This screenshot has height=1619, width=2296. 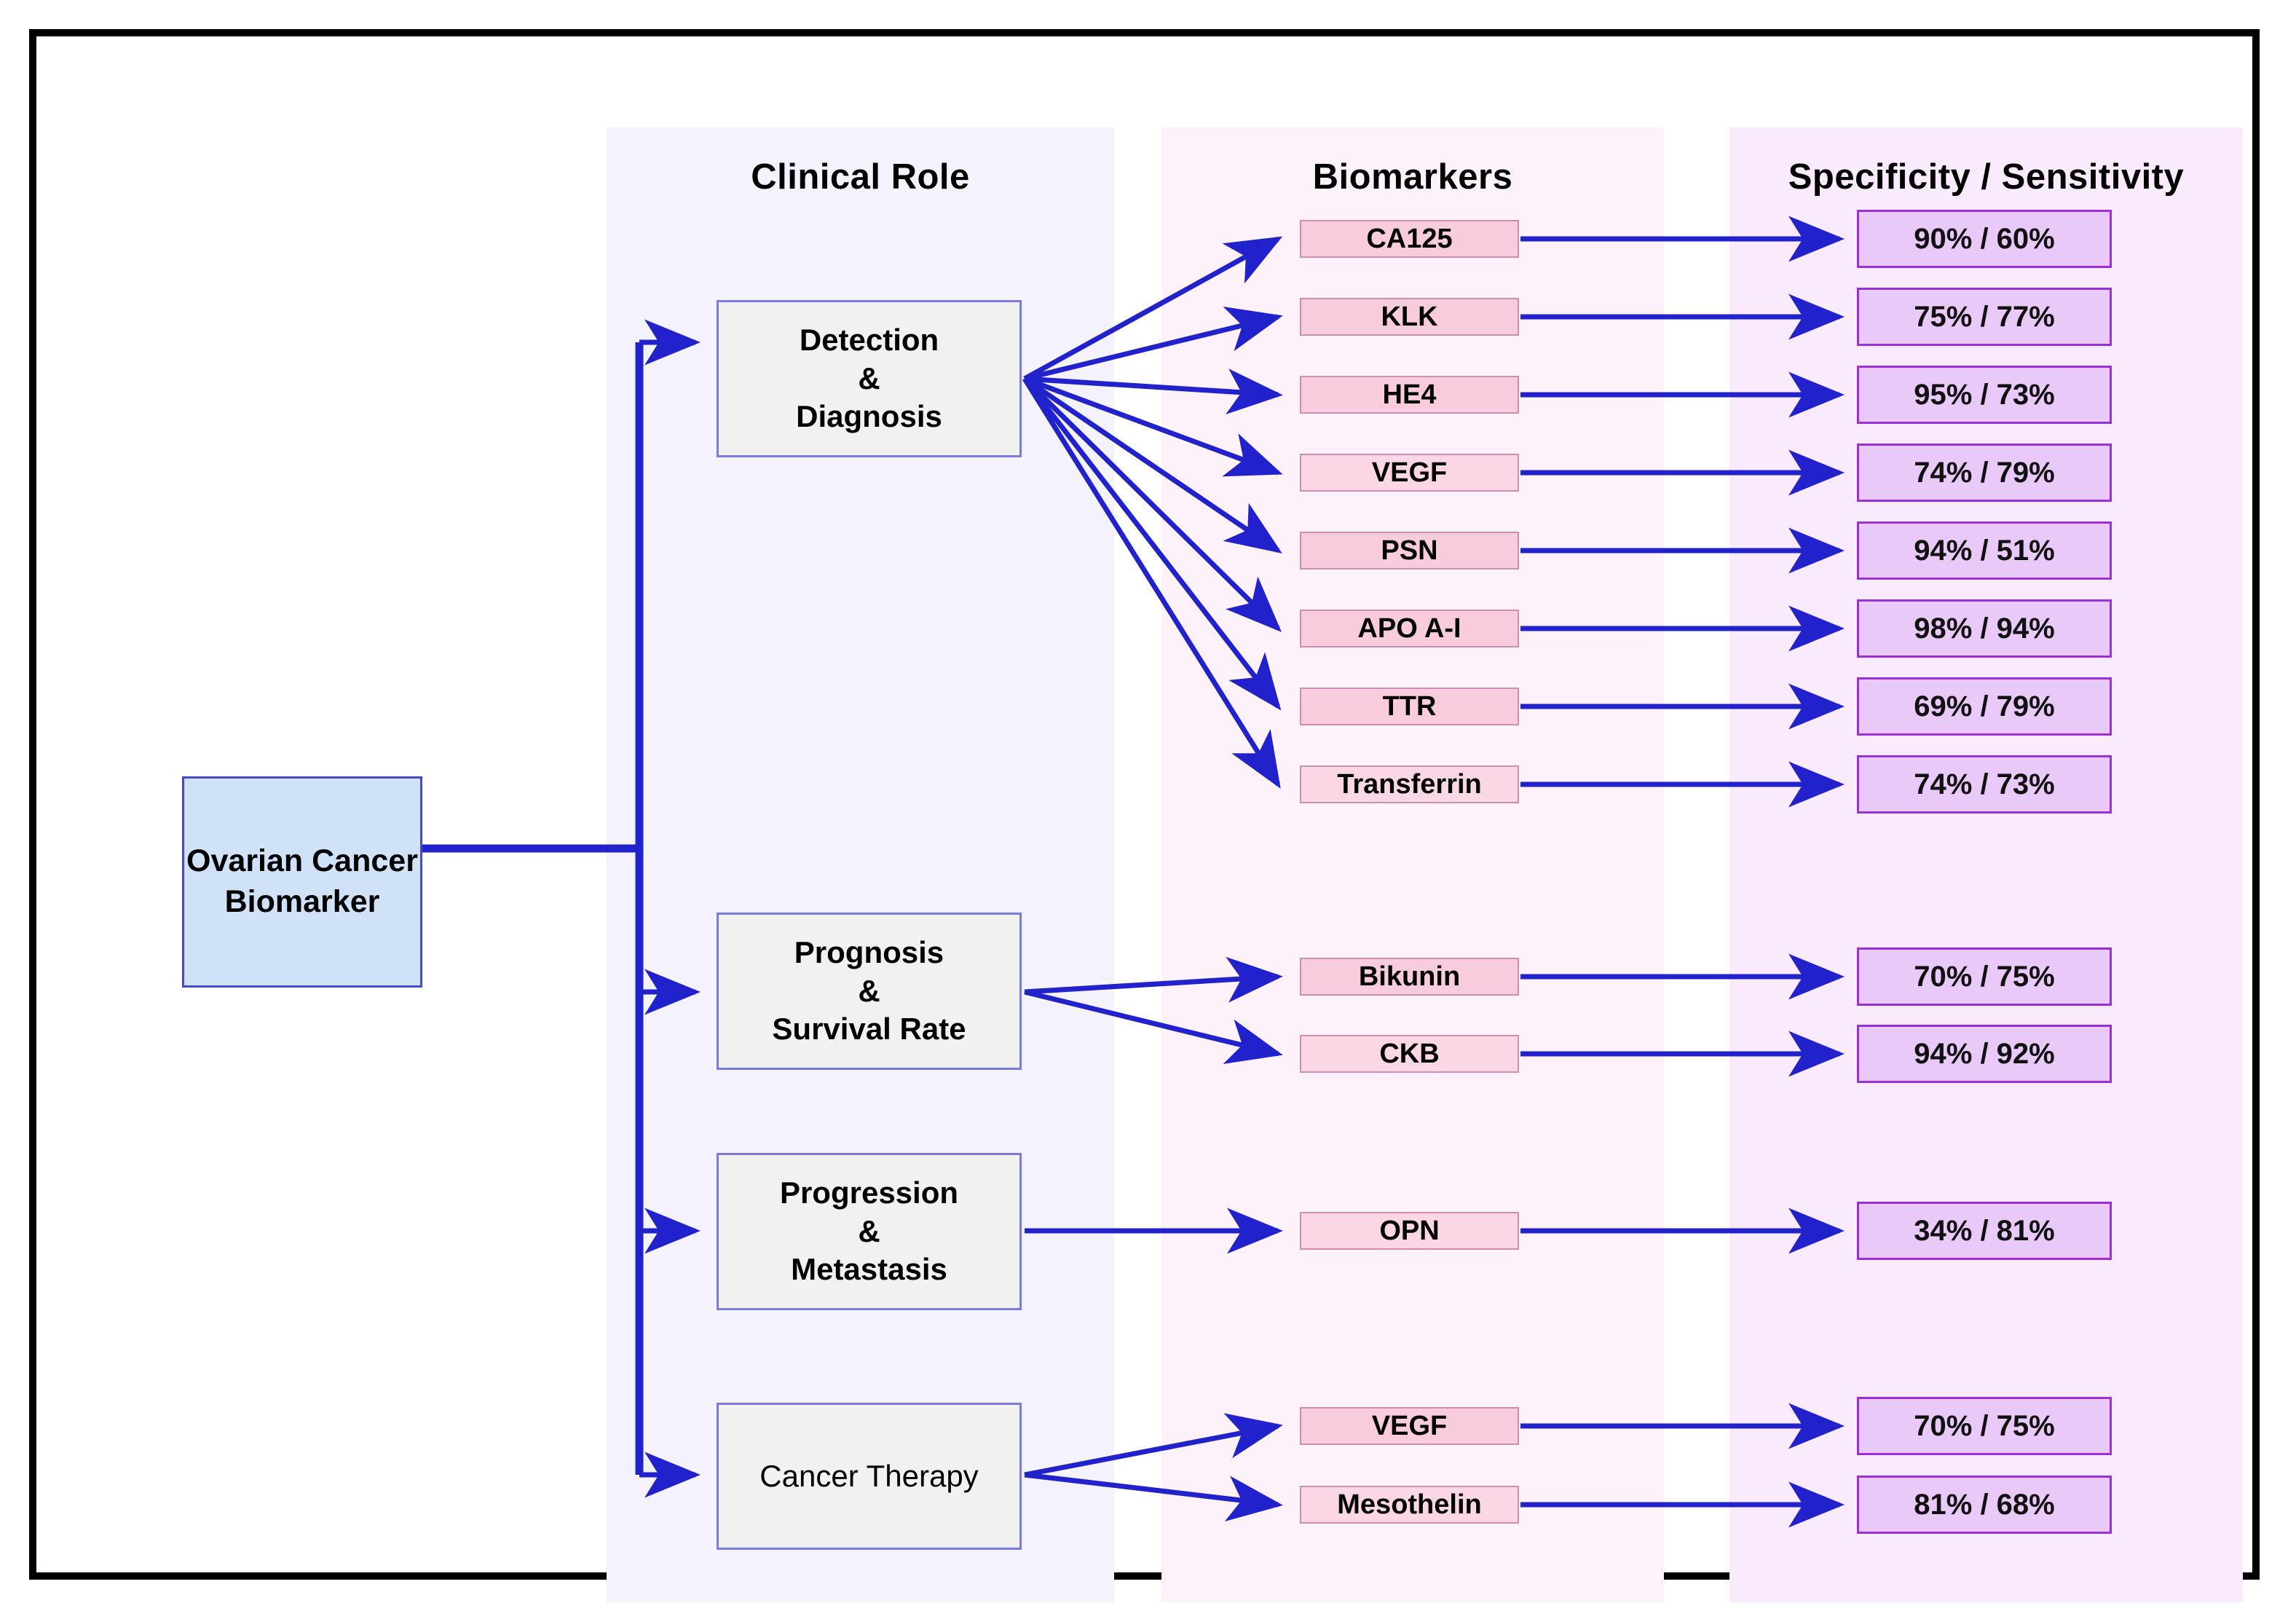 I want to click on role-node-prognosis-survival-rate: Prognosis & Survival Rate, so click(x=869, y=991).